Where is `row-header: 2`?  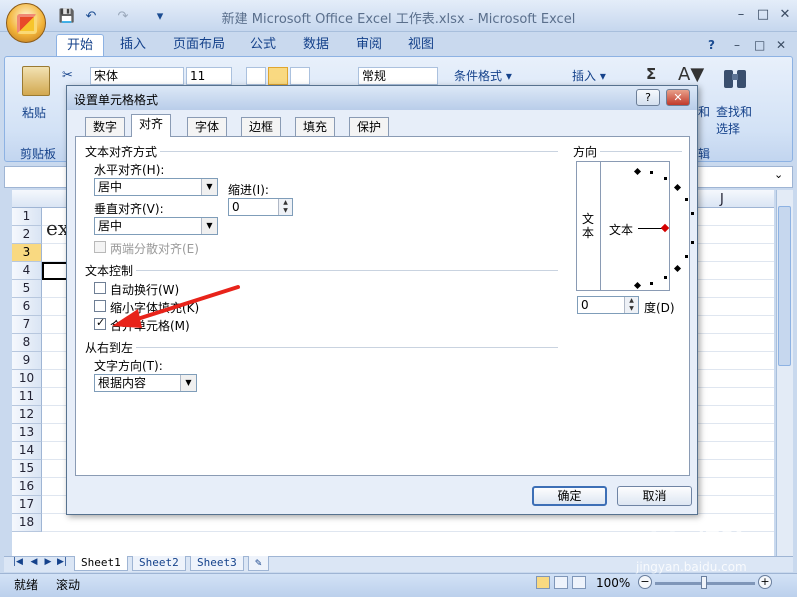 row-header: 2 is located at coordinates (27, 235).